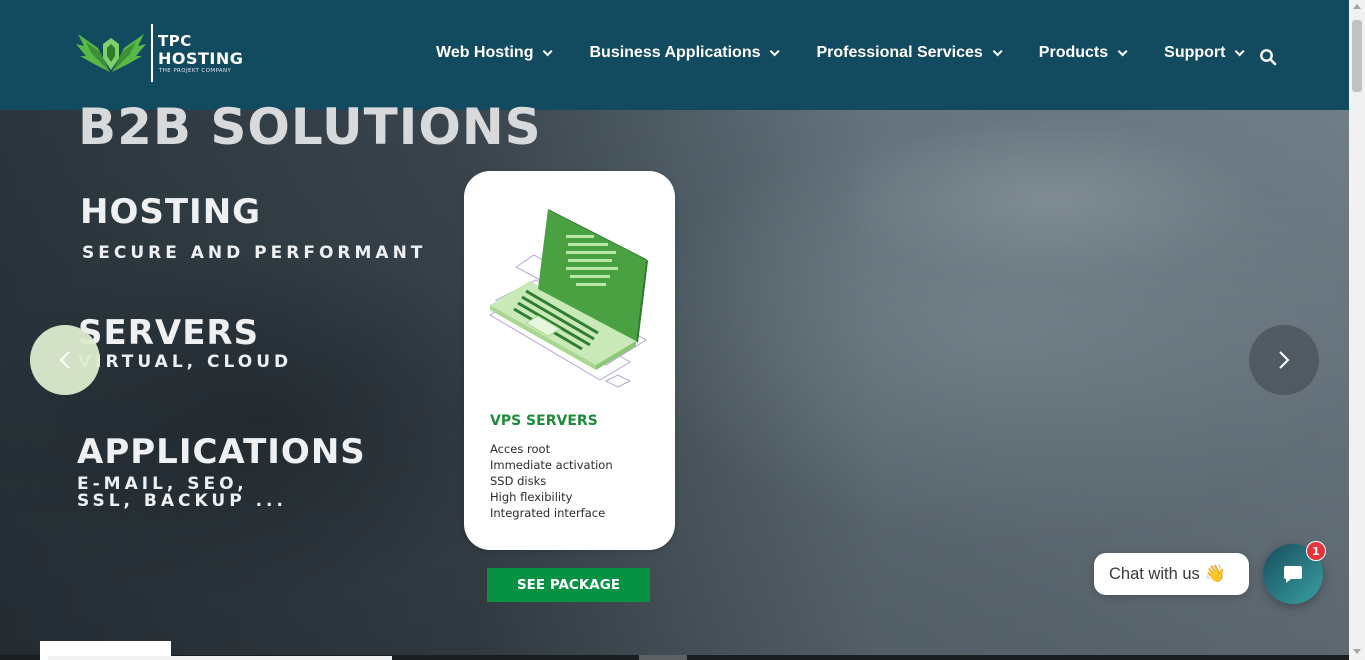 Image resolution: width=1365 pixels, height=660 pixels. I want to click on slider-next-button, so click(1284, 360).